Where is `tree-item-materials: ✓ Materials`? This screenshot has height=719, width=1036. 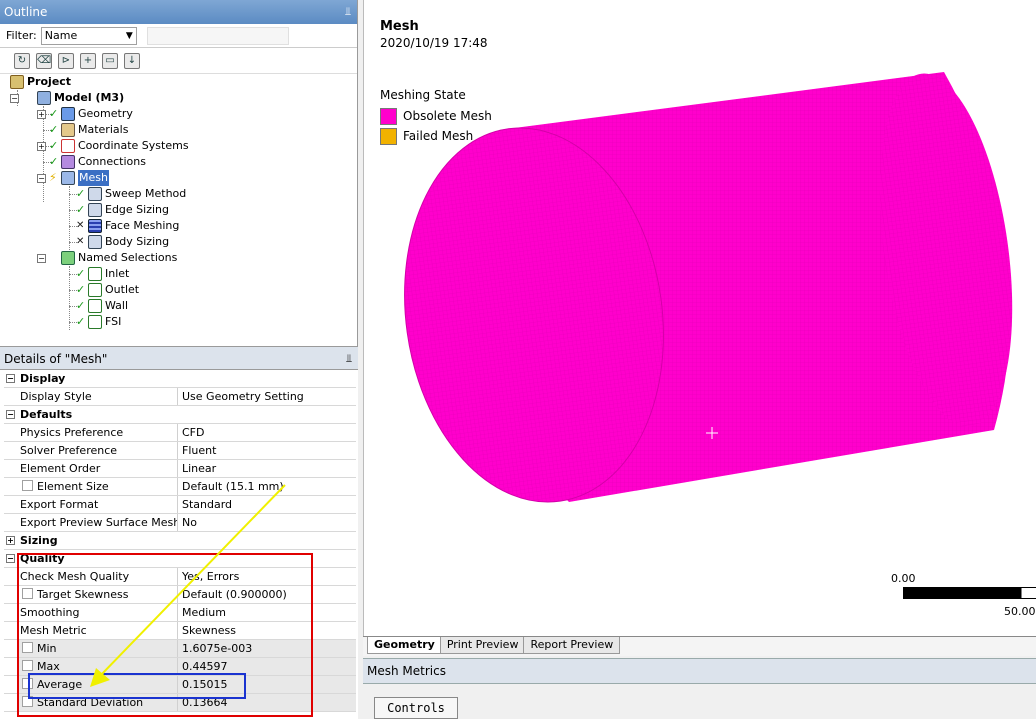
tree-item-materials: ✓ Materials is located at coordinates (88, 130).